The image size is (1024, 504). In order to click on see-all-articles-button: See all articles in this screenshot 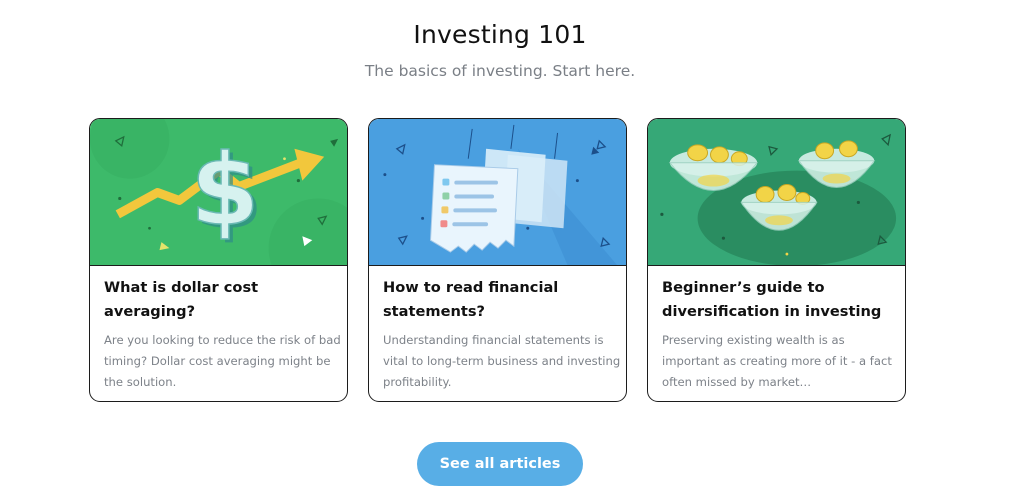, I will do `click(500, 464)`.